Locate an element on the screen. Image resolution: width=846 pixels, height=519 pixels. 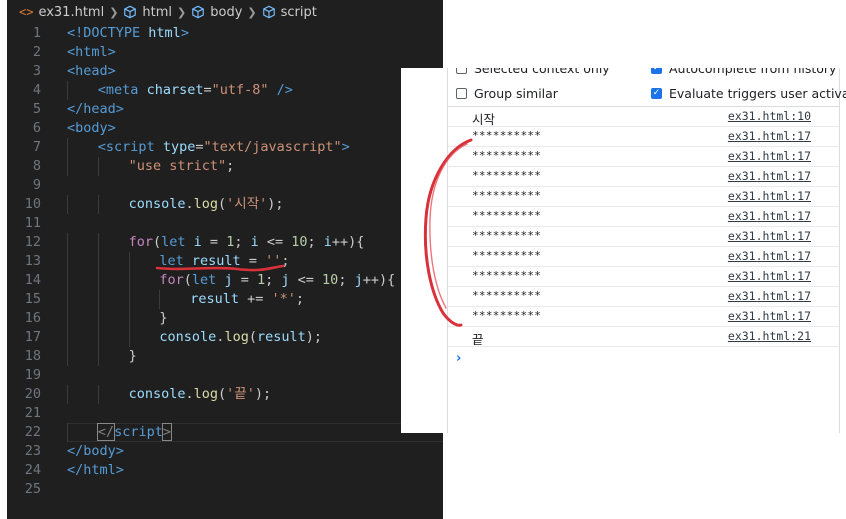
code-line: 24 </html> is located at coordinates (225, 470).